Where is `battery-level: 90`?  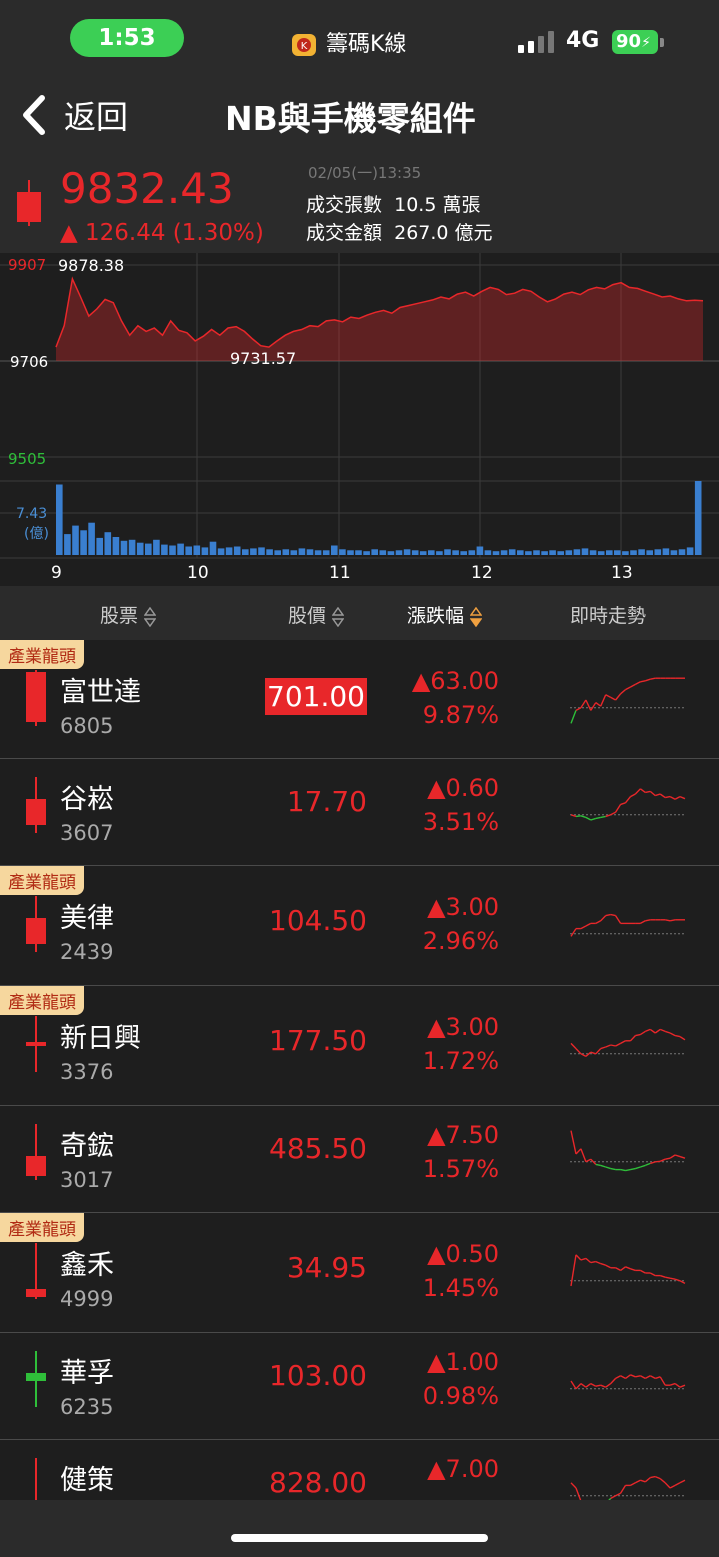 battery-level: 90 is located at coordinates (629, 41).